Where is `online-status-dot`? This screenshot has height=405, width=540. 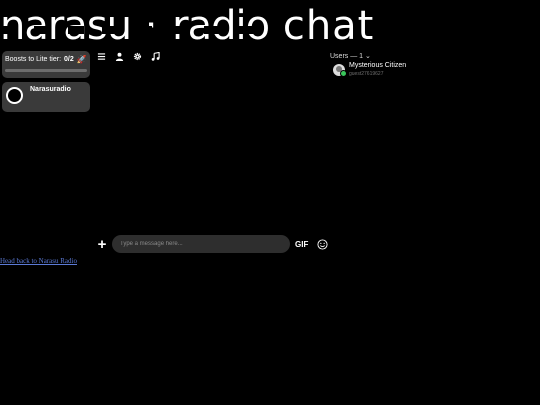 online-status-dot is located at coordinates (343, 73).